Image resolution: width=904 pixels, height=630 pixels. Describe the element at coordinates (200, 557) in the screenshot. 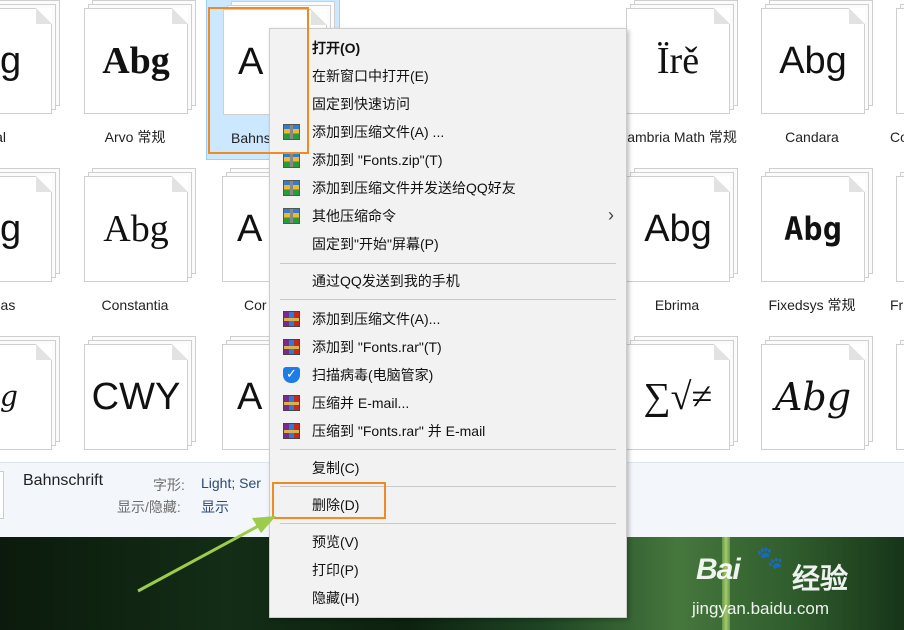

I see `arrow-shaft` at that location.